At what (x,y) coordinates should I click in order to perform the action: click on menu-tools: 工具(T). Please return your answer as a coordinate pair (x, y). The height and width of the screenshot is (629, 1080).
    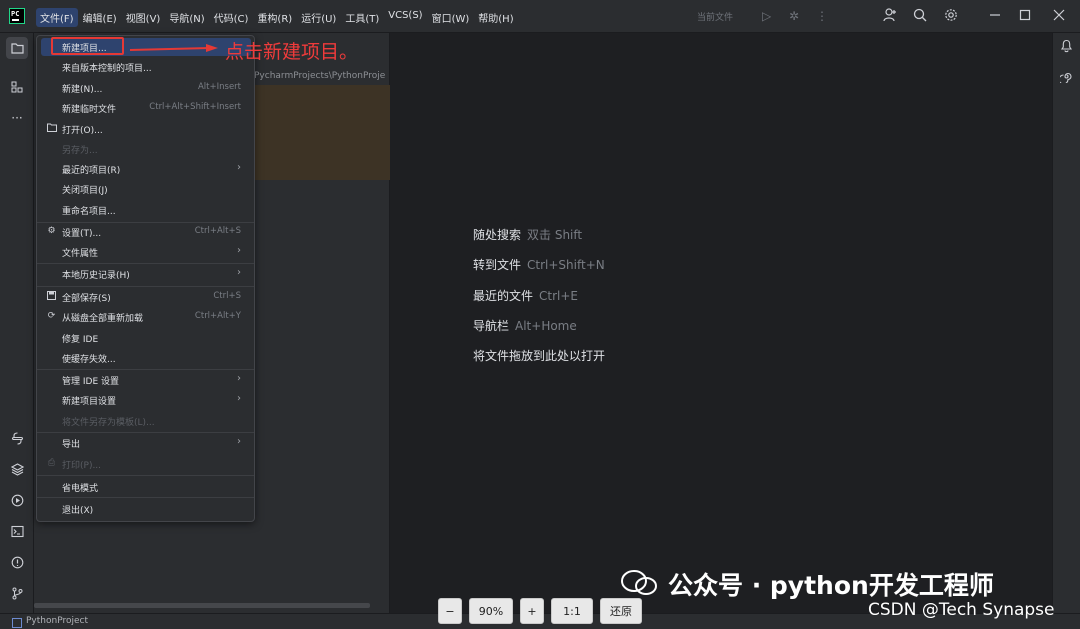
    Looking at the image, I should click on (362, 17).